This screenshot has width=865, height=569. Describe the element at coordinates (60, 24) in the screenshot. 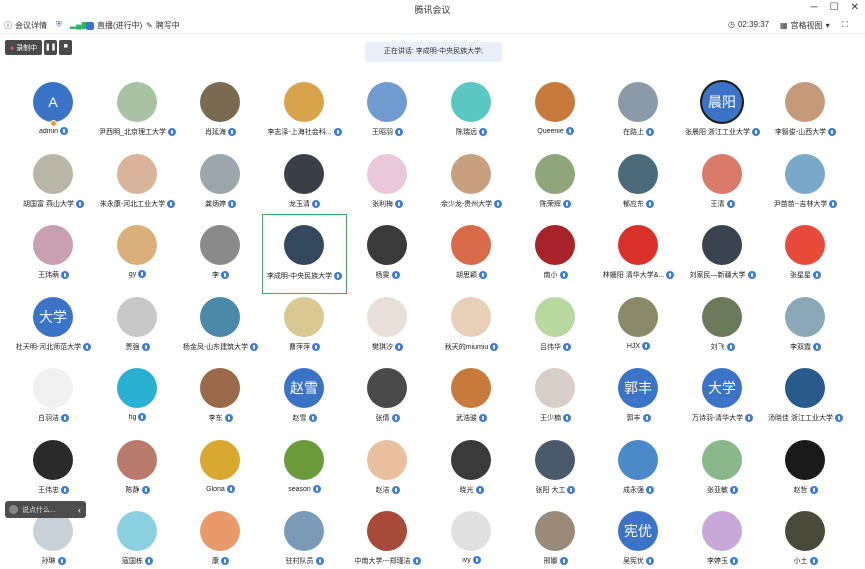

I see `security-shield-button: ⛨` at that location.